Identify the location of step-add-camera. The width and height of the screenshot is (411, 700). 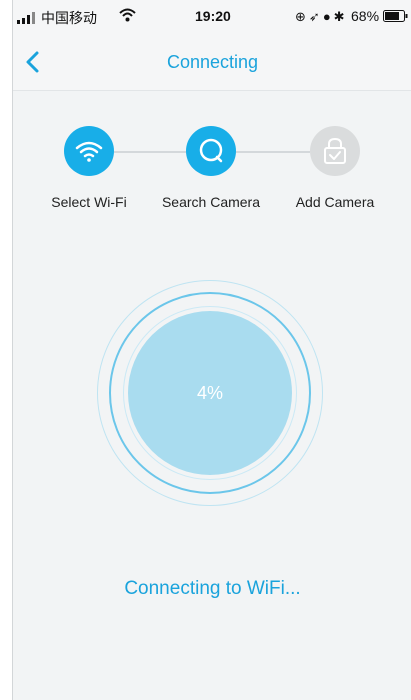
(335, 151).